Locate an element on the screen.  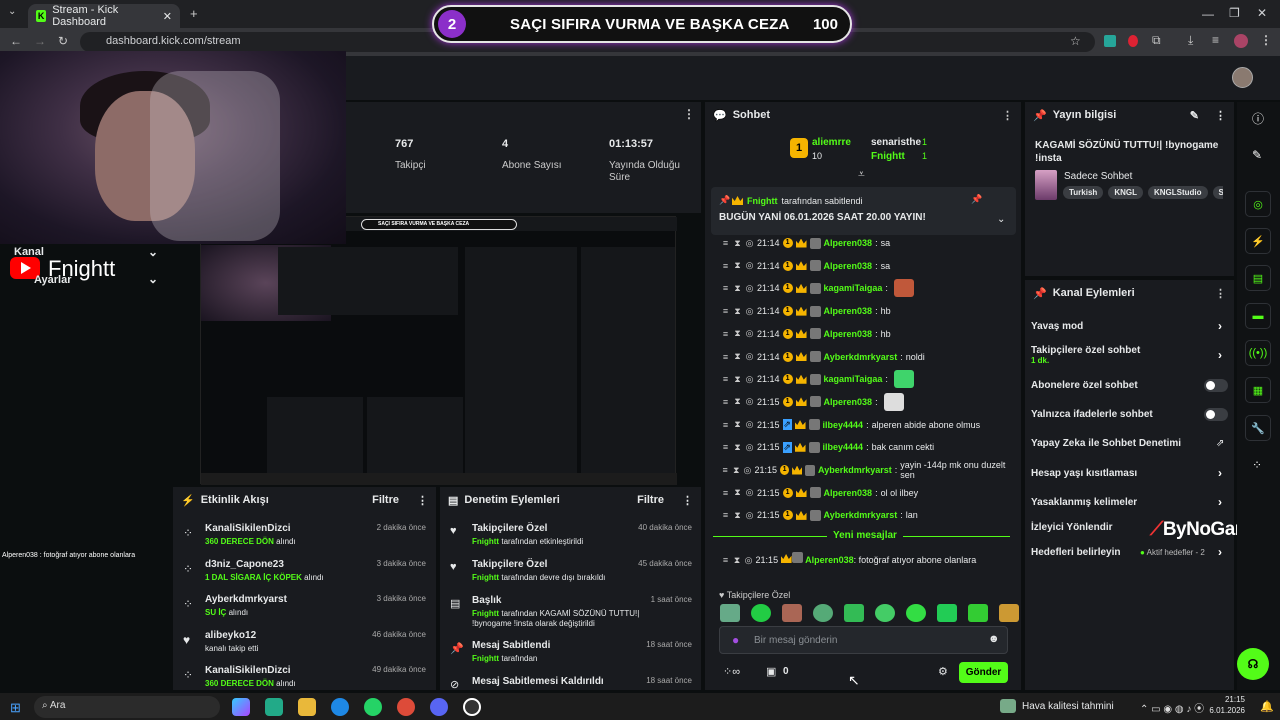
forward-icon: → is located at coordinates (40, 41).